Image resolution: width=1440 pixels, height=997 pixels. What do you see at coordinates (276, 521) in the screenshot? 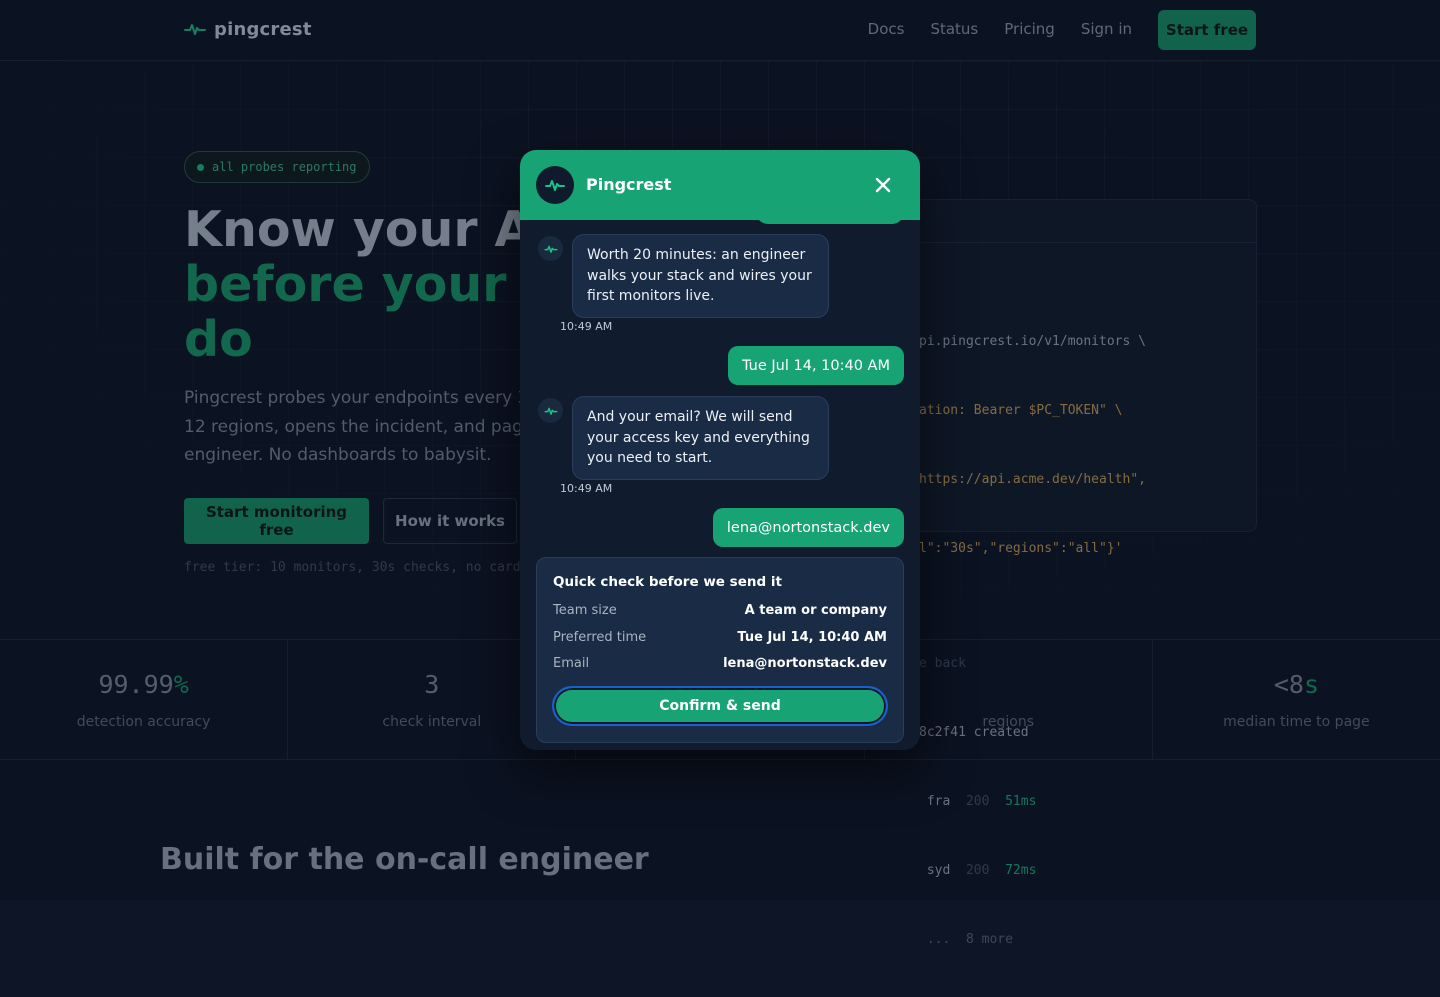
I see `start-monitoring-button: Start monitoring free` at bounding box center [276, 521].